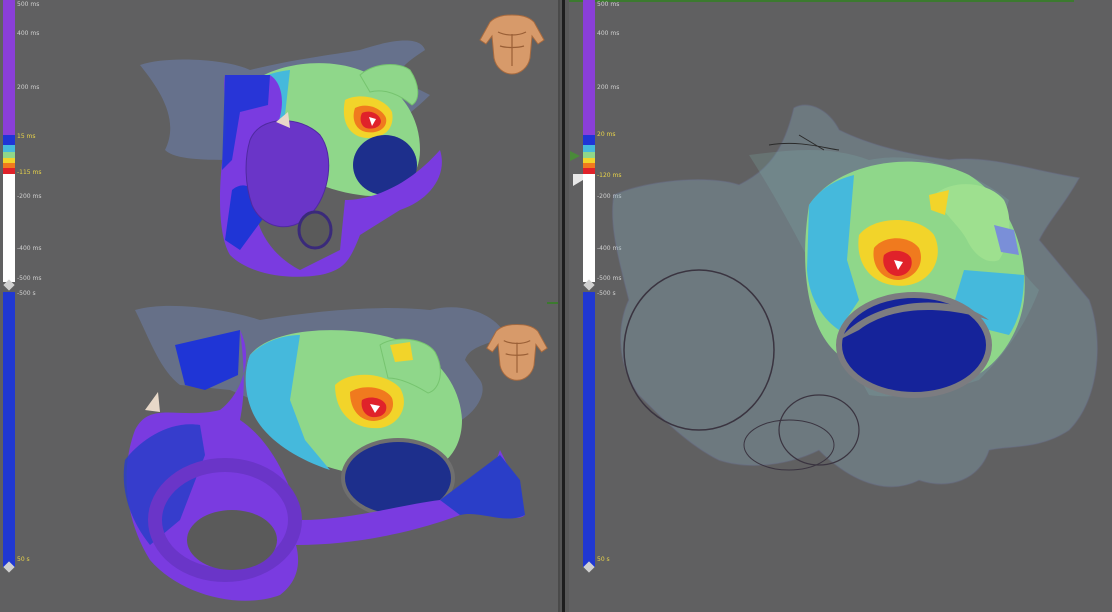 The width and height of the screenshot is (1112, 612). Describe the element at coordinates (152, 402) in the screenshot. I see `catheter-tip-bottom` at that location.